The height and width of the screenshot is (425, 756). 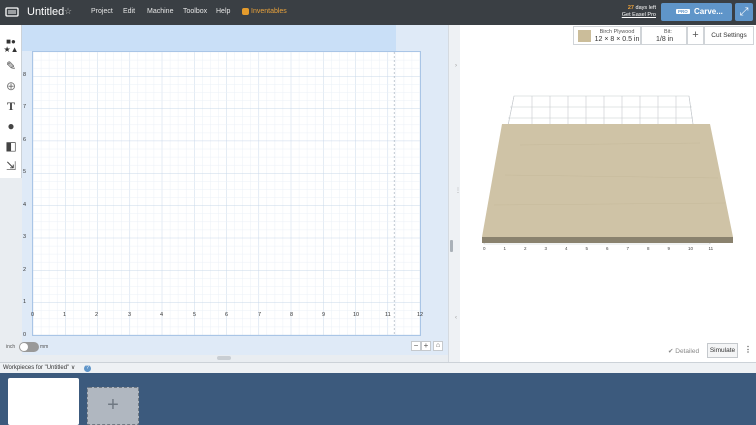 I want to click on x-tick: 4, so click(x=162, y=315).